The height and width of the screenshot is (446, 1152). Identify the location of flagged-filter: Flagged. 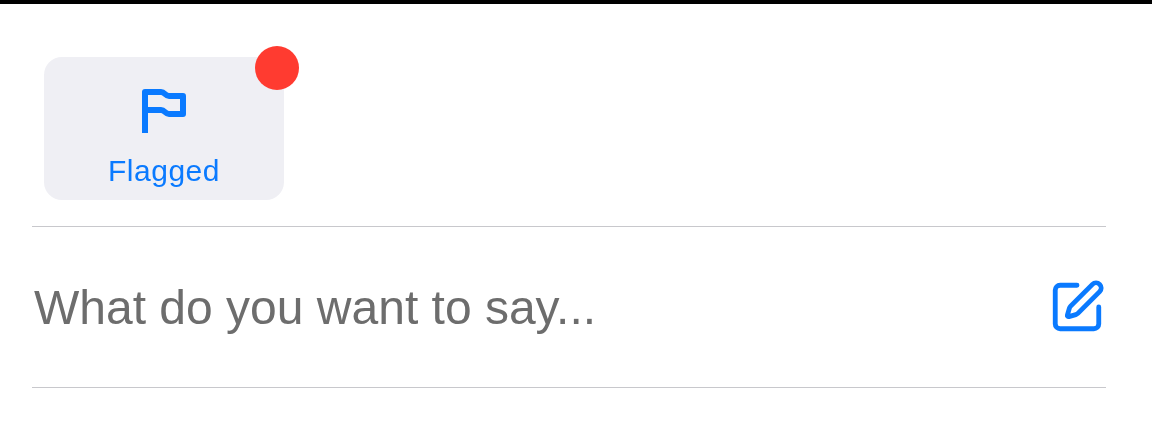
(164, 128).